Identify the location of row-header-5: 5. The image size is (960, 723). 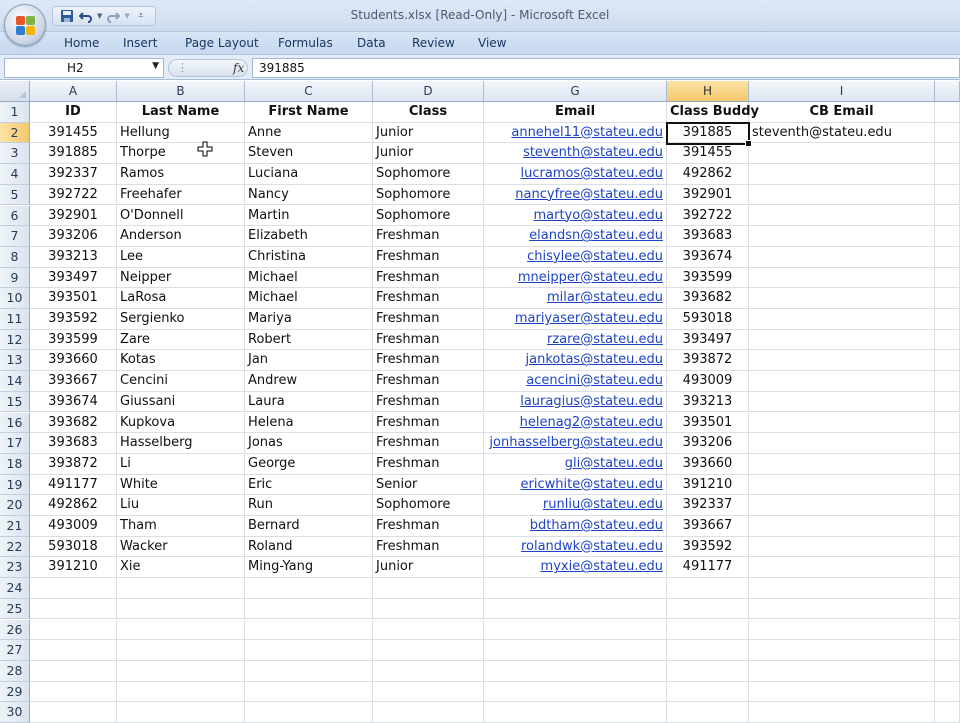
(15, 195).